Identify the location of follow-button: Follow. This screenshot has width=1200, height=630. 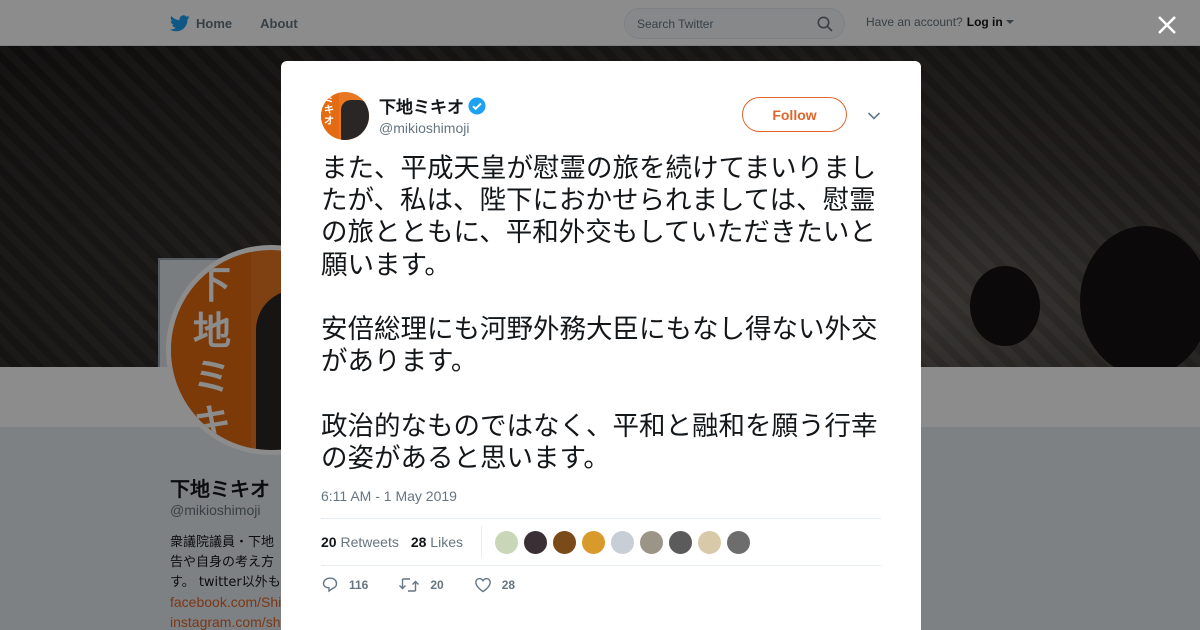
(794, 114).